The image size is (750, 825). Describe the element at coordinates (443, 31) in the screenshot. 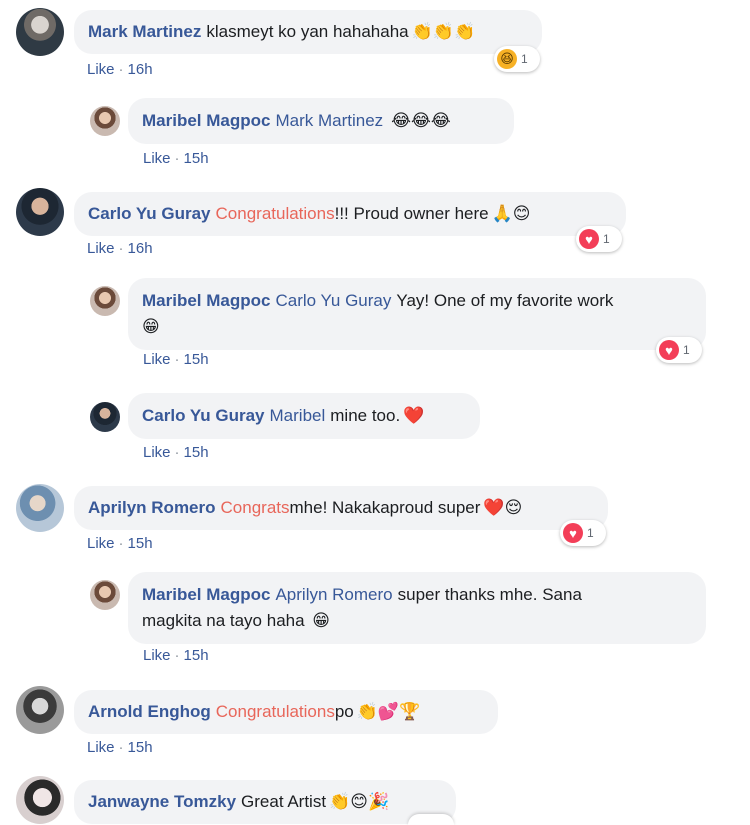

I see `clap-emoji-icon: 👏👏👏` at that location.